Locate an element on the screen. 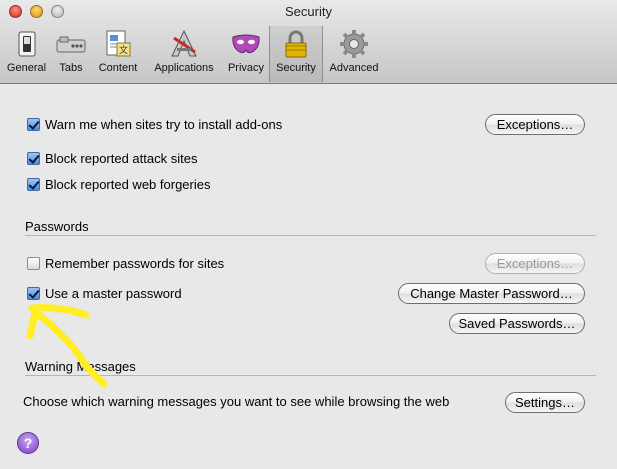 This screenshot has height=469, width=617. privacy-mask-icon is located at coordinates (246, 44).